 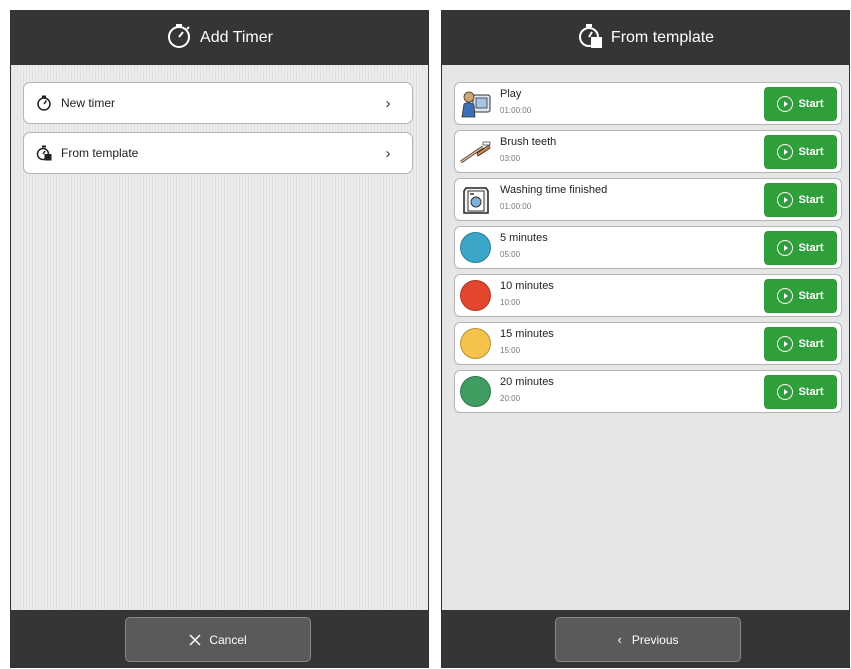 What do you see at coordinates (195, 639) in the screenshot?
I see `close-icon` at bounding box center [195, 639].